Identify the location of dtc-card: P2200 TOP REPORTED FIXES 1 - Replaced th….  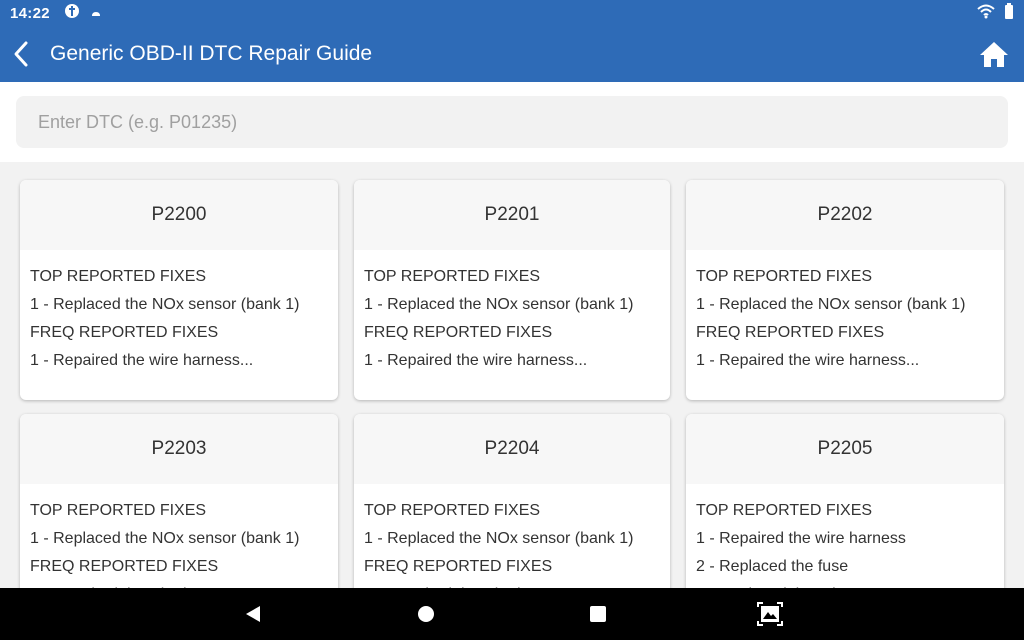
(179, 290).